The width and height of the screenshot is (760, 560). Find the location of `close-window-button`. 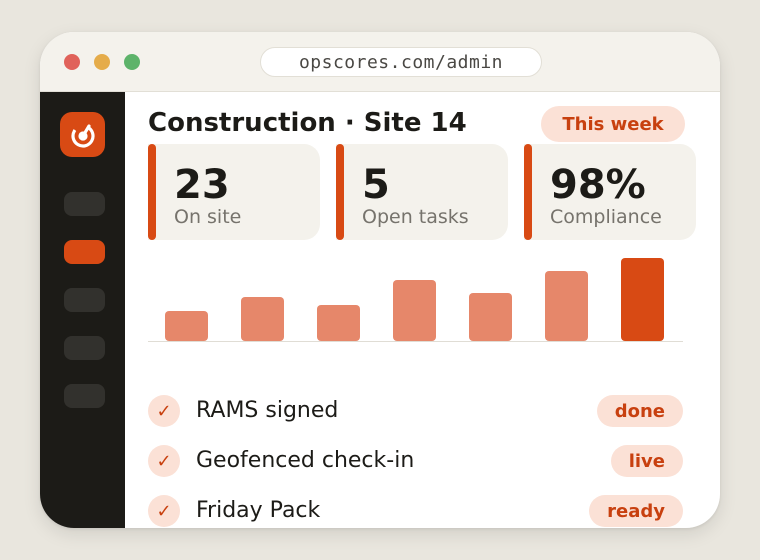

close-window-button is located at coordinates (72, 62).